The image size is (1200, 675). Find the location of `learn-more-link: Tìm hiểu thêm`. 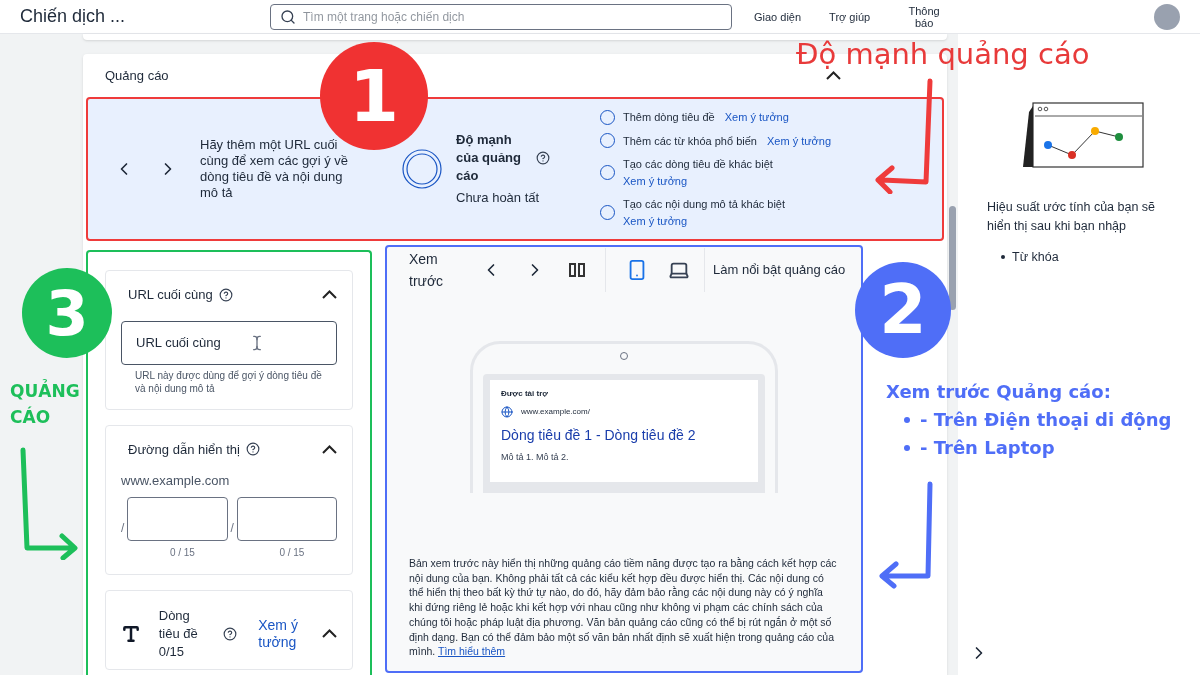

learn-more-link: Tìm hiểu thêm is located at coordinates (472, 651).